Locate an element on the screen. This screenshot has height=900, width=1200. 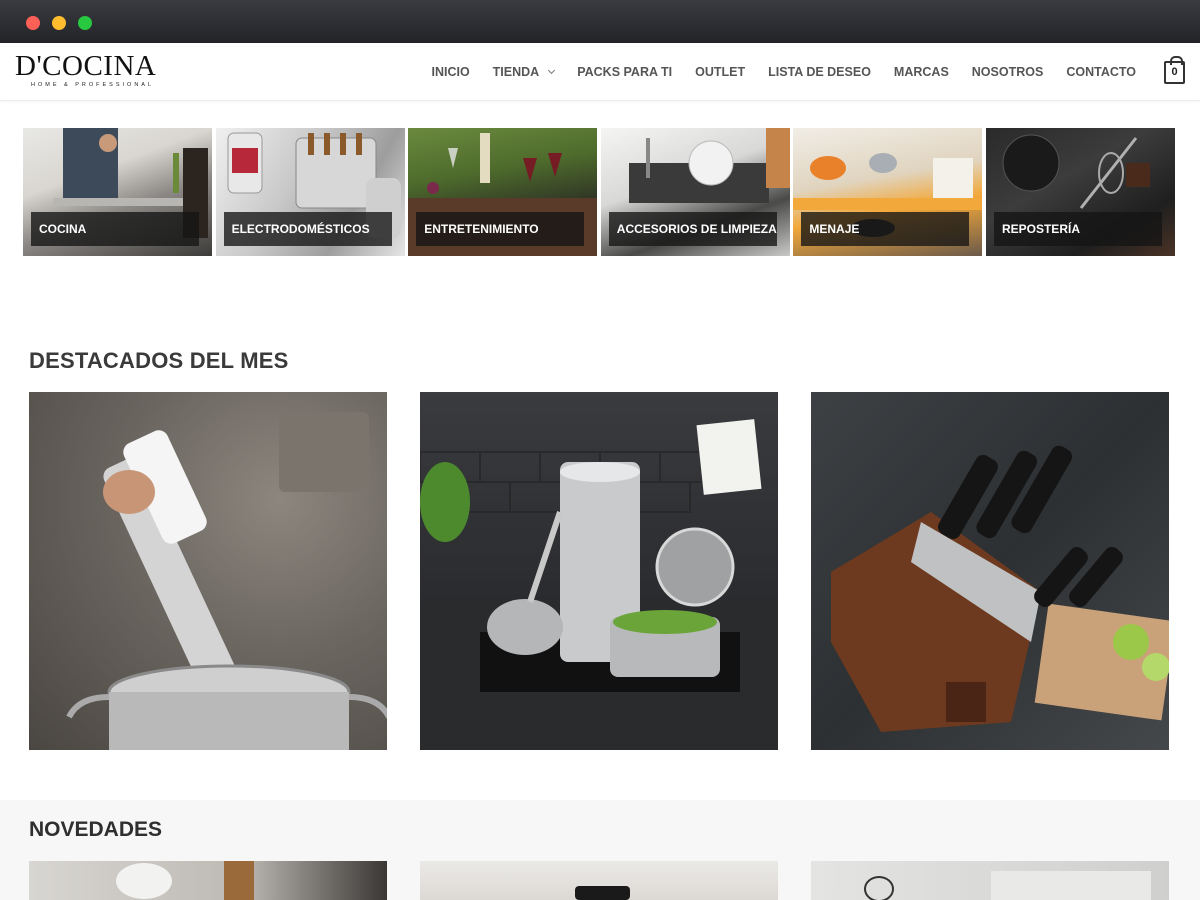
category-label: ELECTRODOMÉSTICOS is located at coordinates (307, 229).